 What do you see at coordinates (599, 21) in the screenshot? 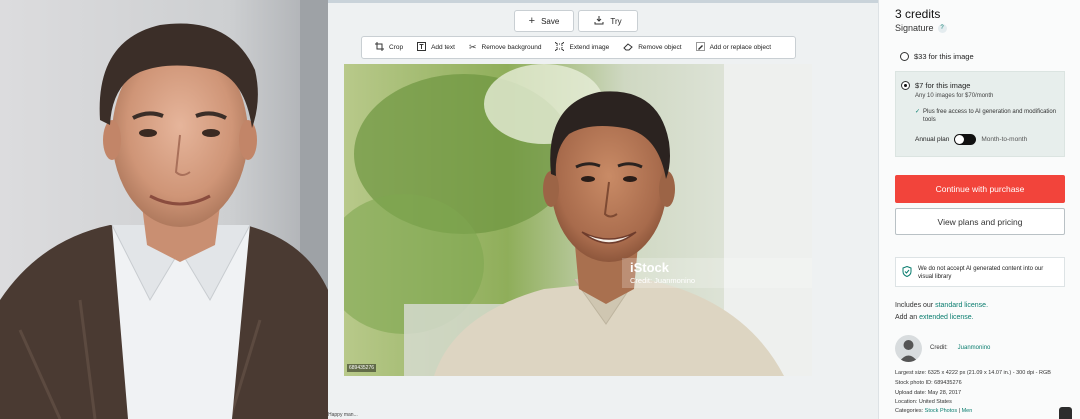
I see `download-icon` at bounding box center [599, 21].